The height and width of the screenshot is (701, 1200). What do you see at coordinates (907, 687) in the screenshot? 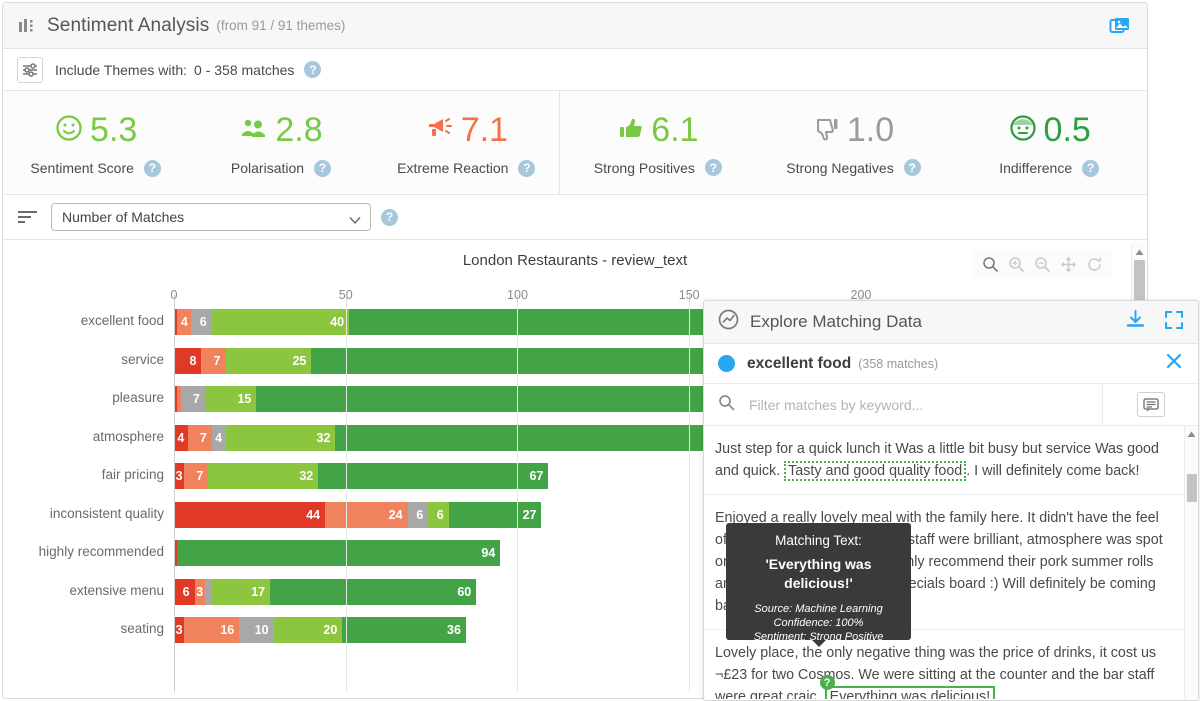
I see `matched-text-highlight: Everything was delicious!?` at bounding box center [907, 687].